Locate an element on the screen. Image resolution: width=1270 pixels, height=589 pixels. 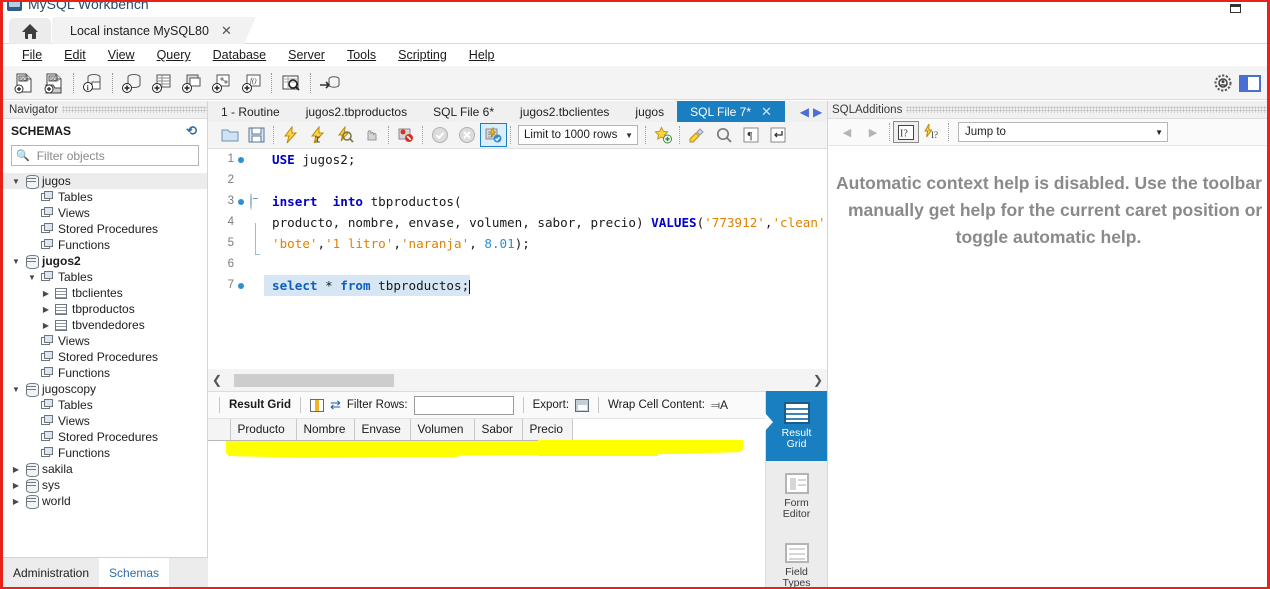
toggle-autocommit-icon is located at coordinates (493, 135).